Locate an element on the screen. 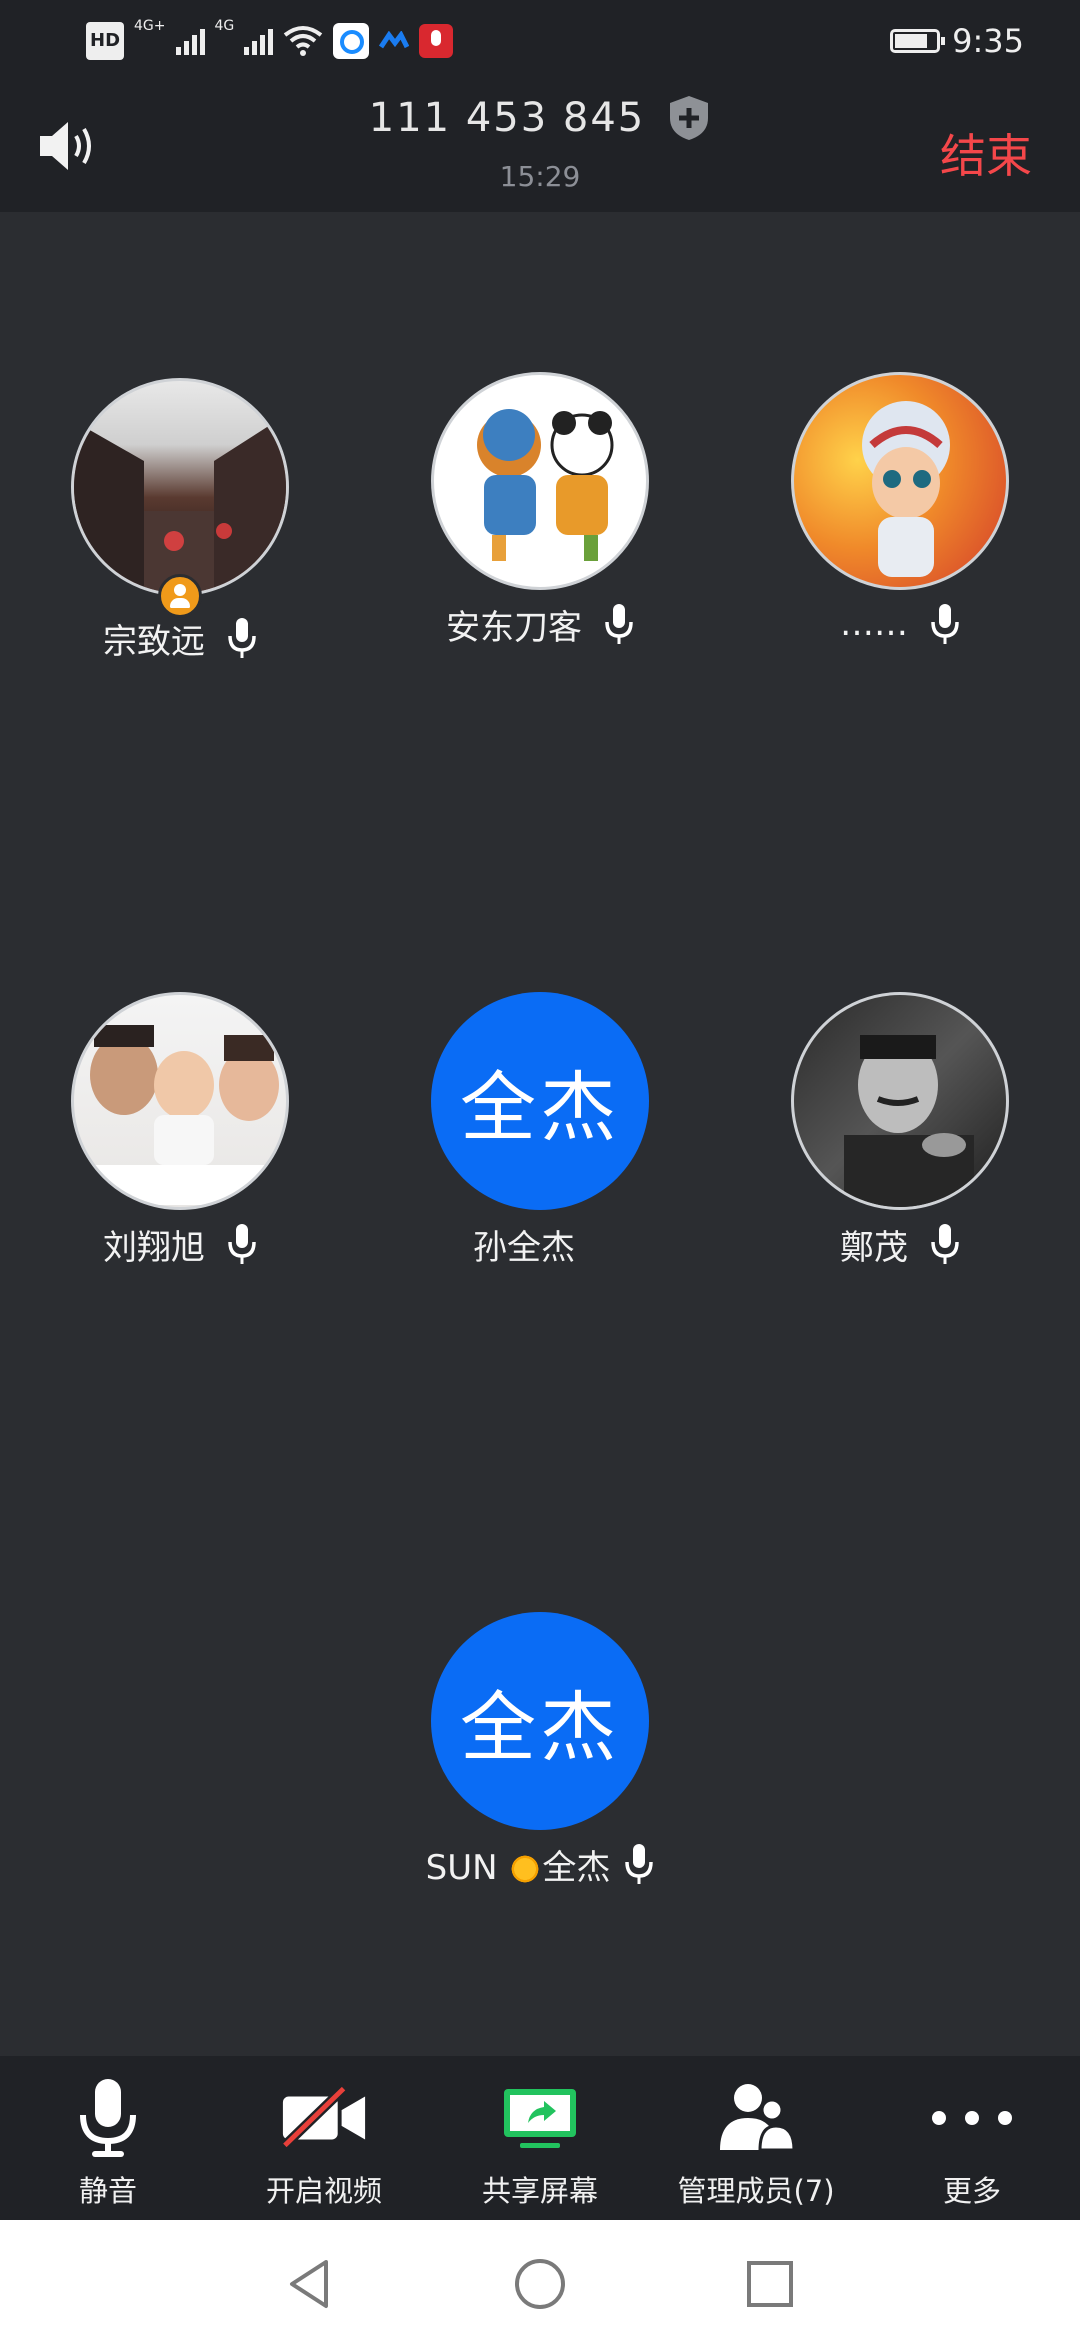  family-photo is located at coordinates (184, 1115).